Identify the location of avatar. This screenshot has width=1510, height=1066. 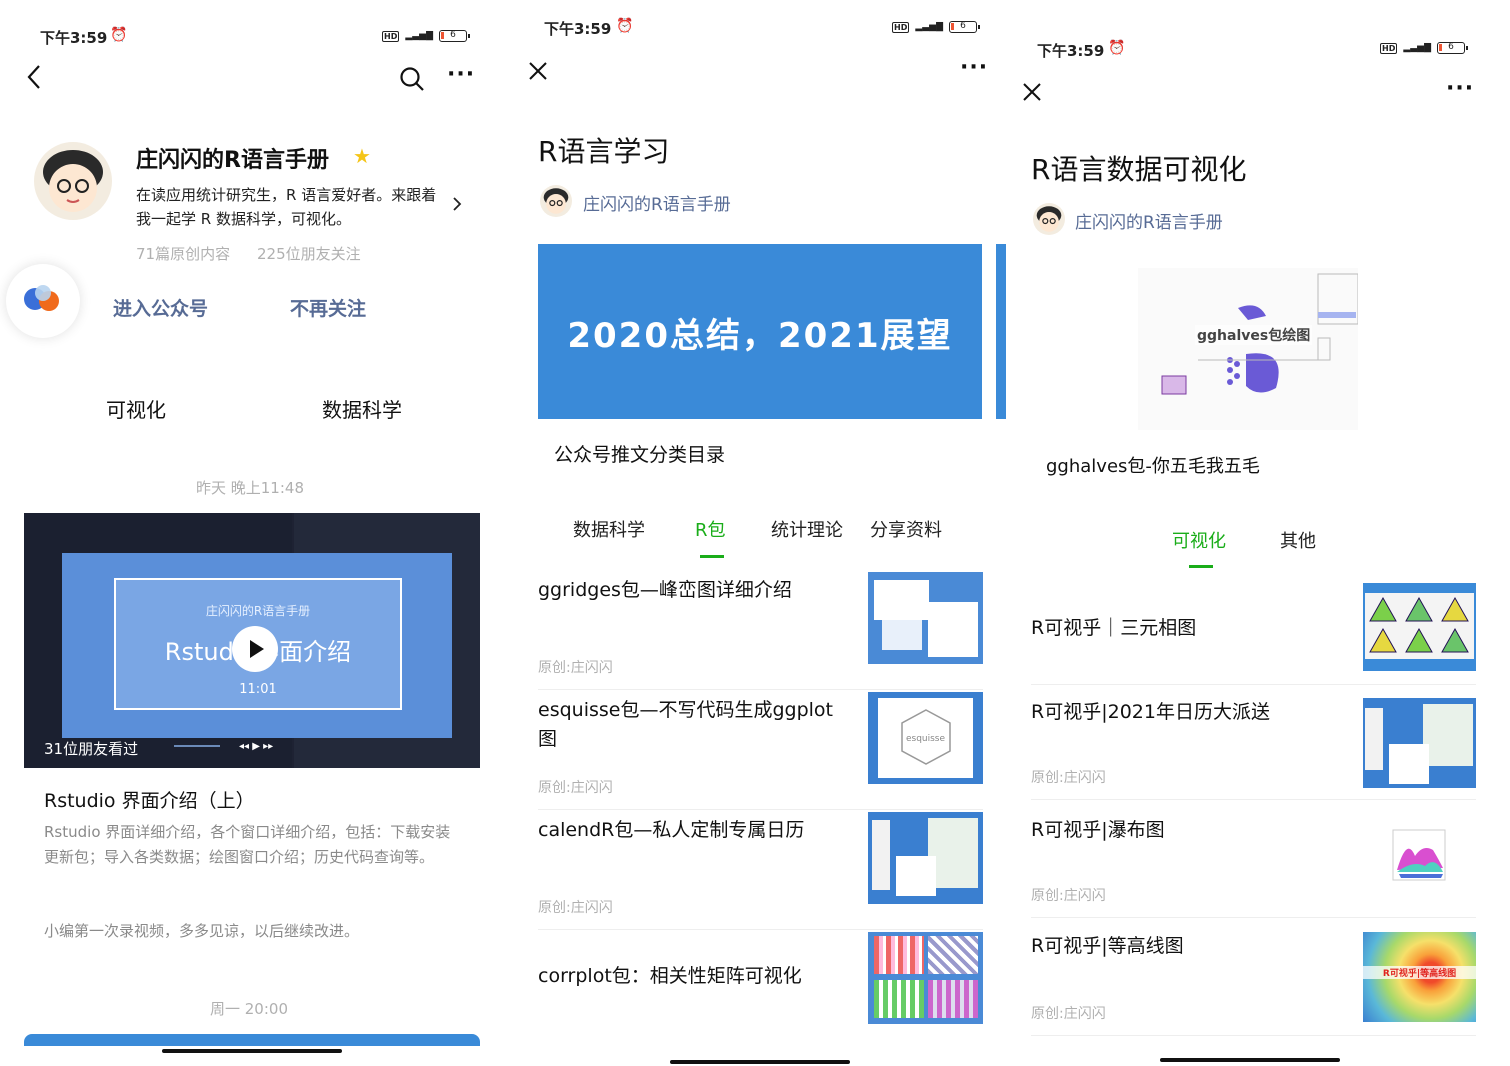
(73, 181).